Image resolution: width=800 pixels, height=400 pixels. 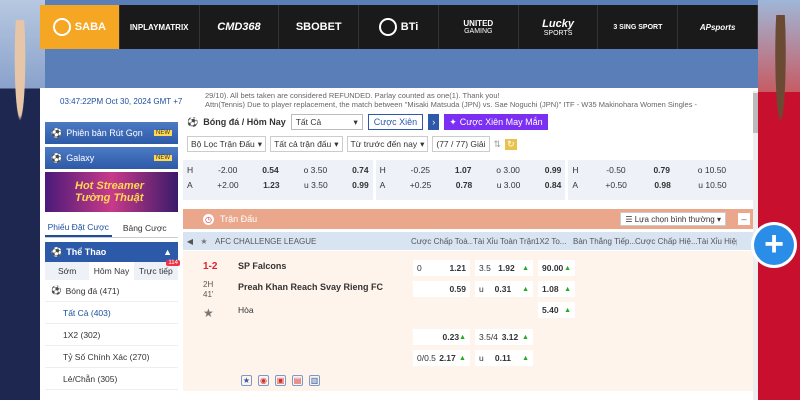 I want to click on filter-label: Tất cả trận đấu, so click(x=303, y=144).